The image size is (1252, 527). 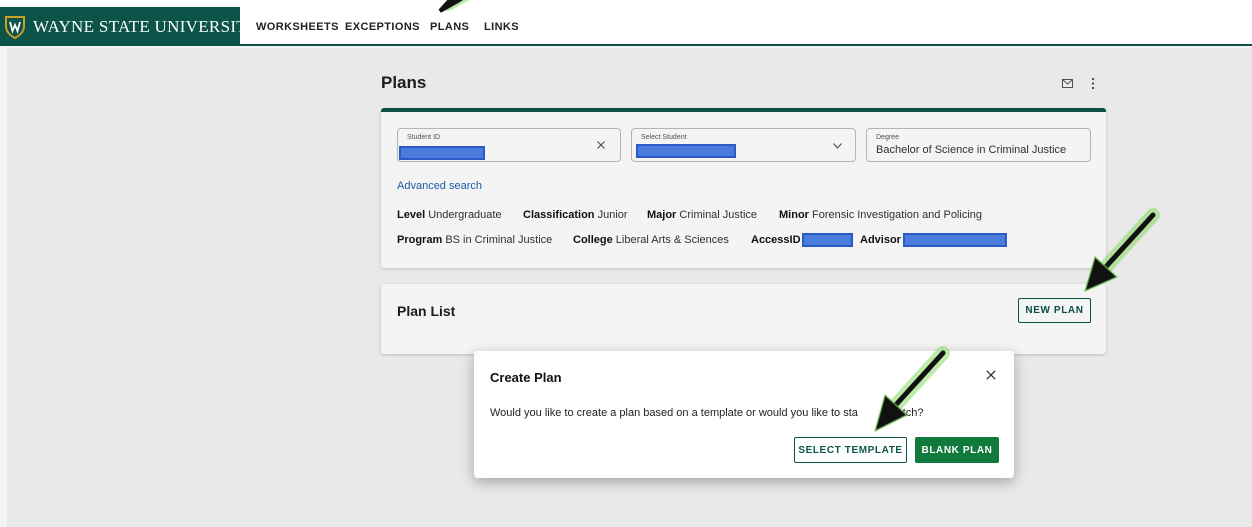 What do you see at coordinates (297, 27) in the screenshot?
I see `nav-worksheets: WORKSHEETS` at bounding box center [297, 27].